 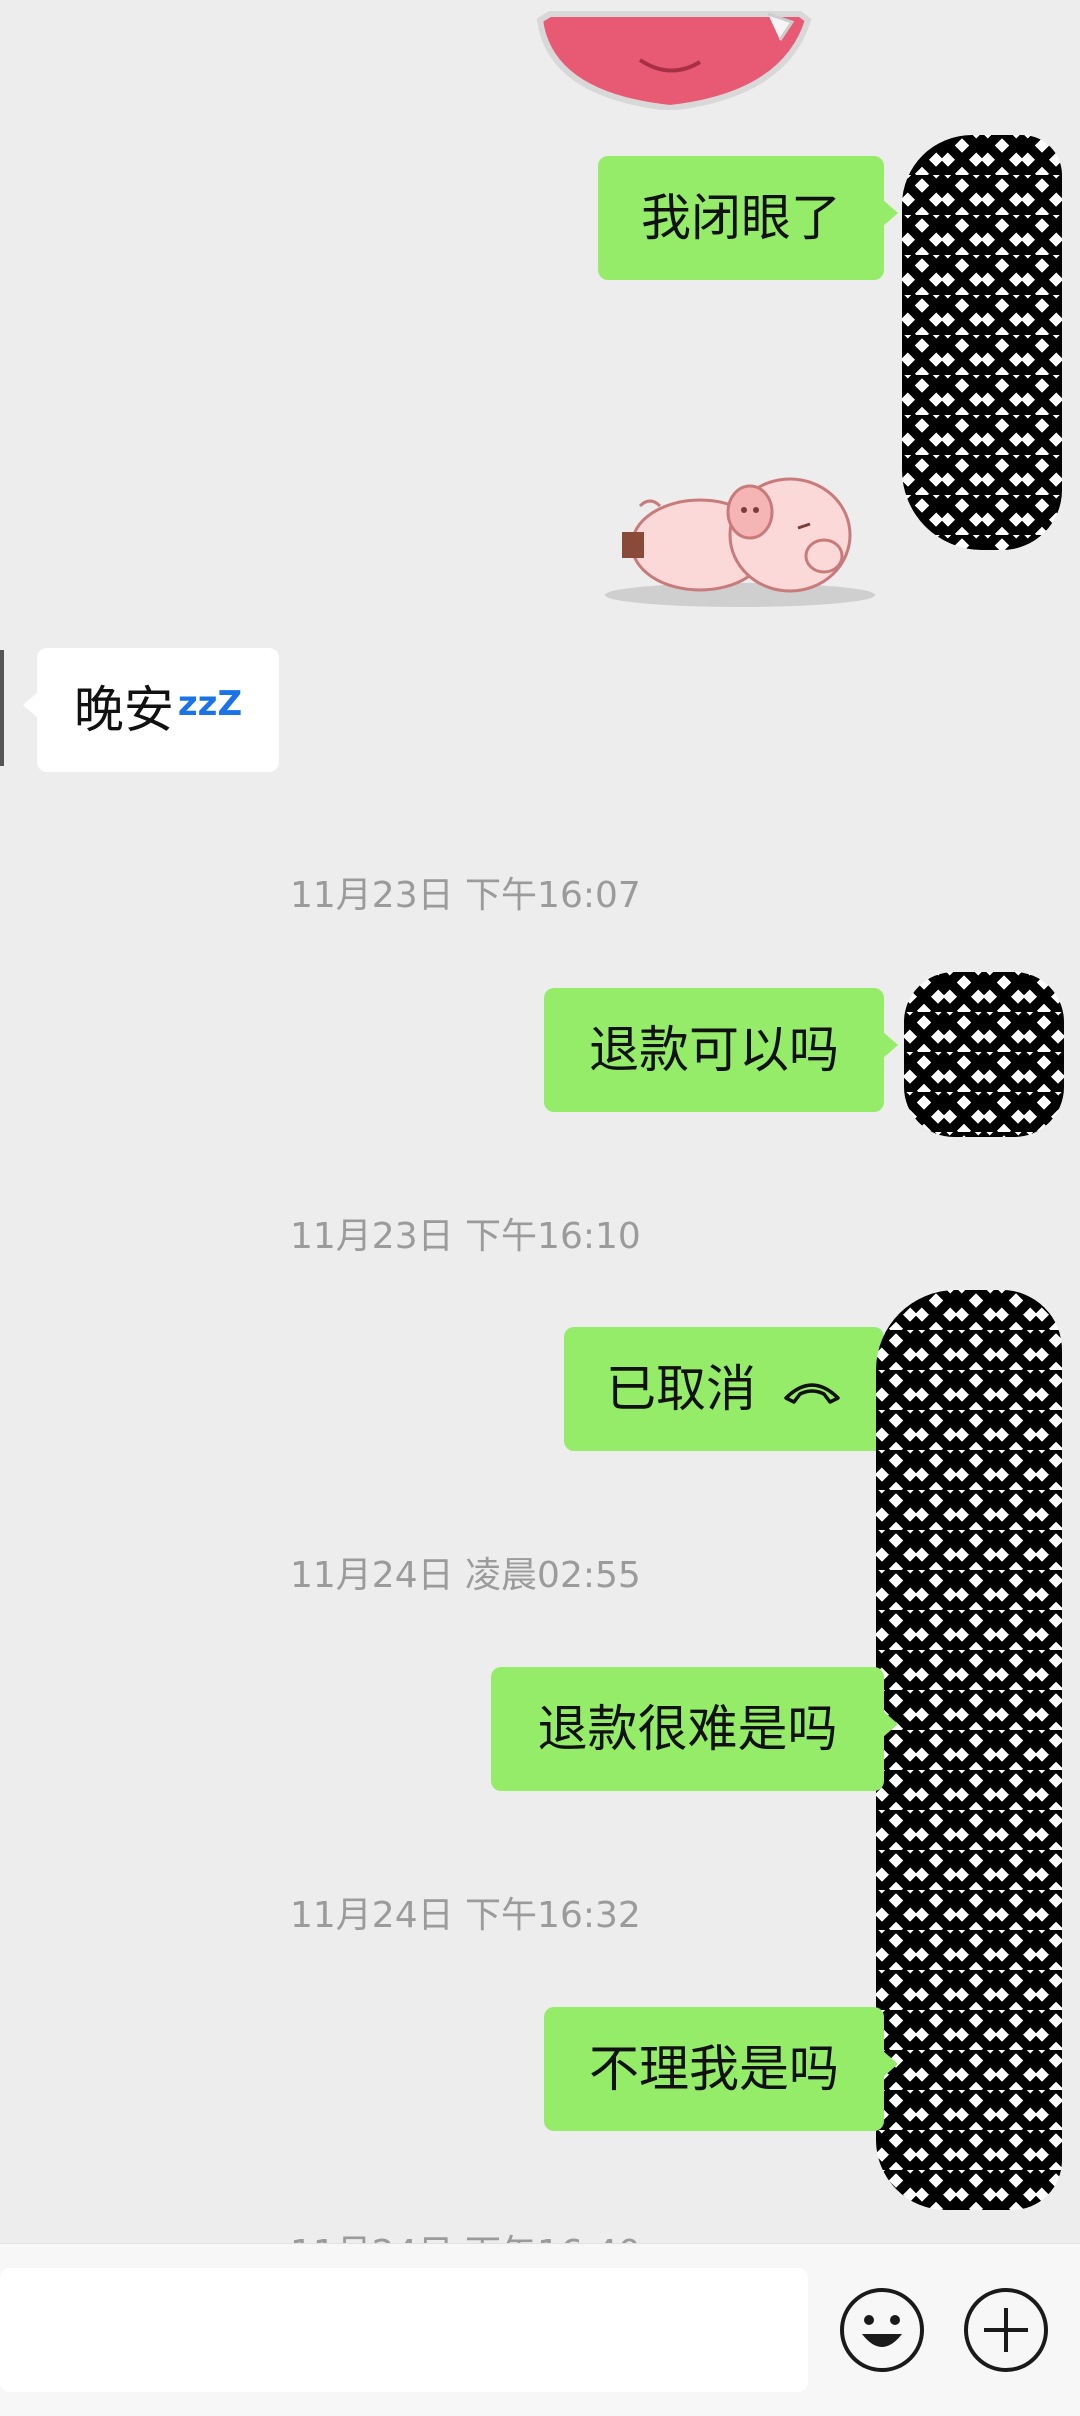 I want to click on message-bubble: 退款很难是吗, so click(x=694, y=1729).